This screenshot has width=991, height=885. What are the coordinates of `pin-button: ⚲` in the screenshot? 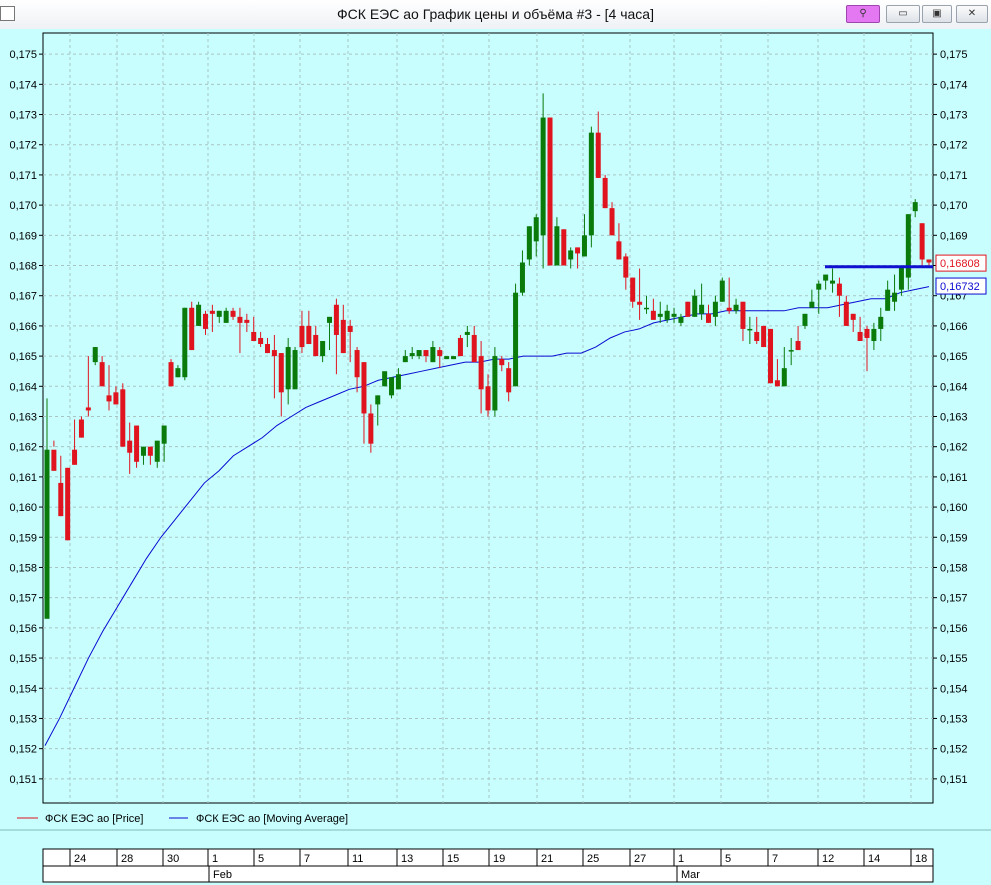 It's located at (863, 14).